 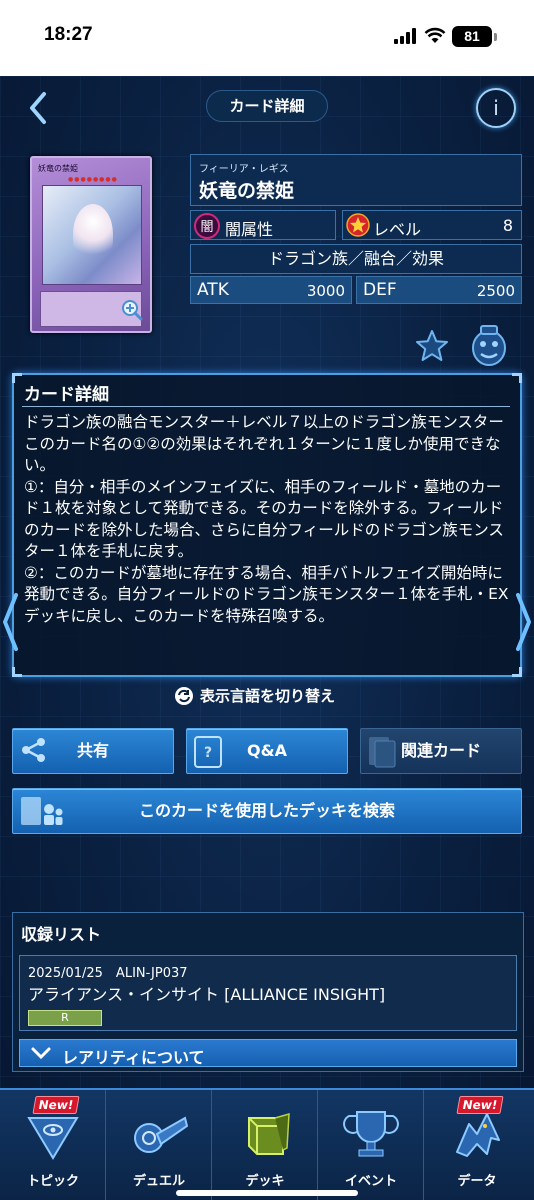 I want to click on record-set-name: アライアンス・インサイト [ALLIANCE INSIGHT], so click(x=207, y=994).